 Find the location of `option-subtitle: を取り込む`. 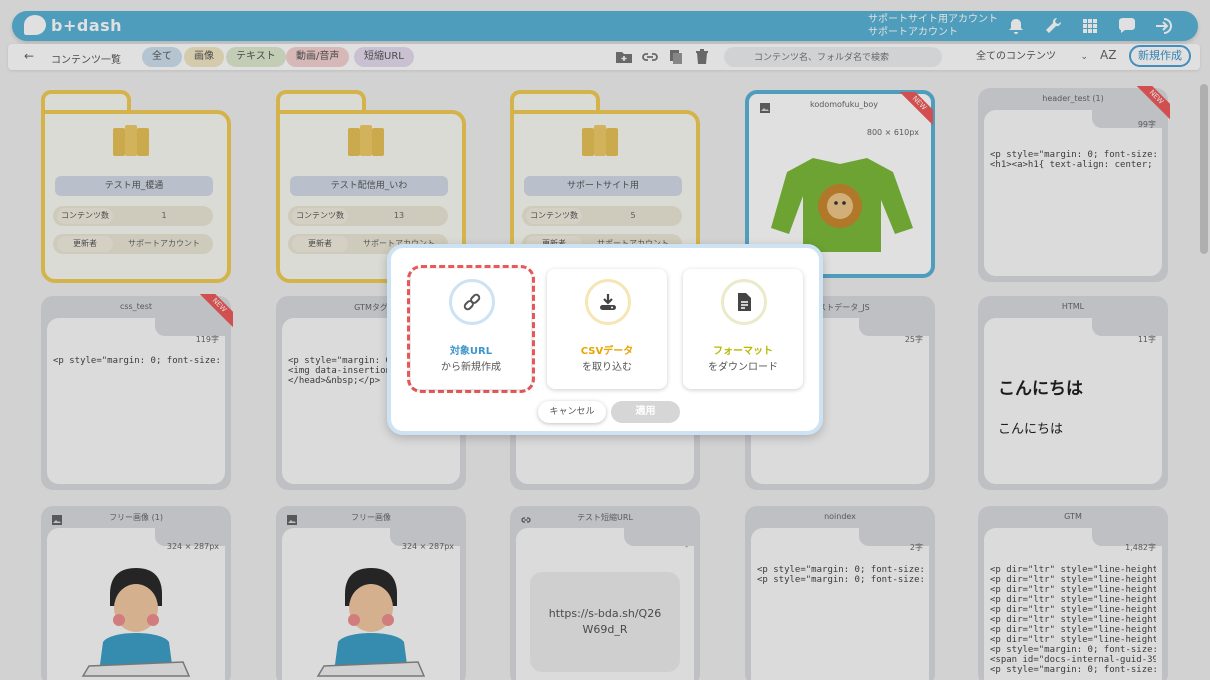

option-subtitle: を取り込む is located at coordinates (607, 367).